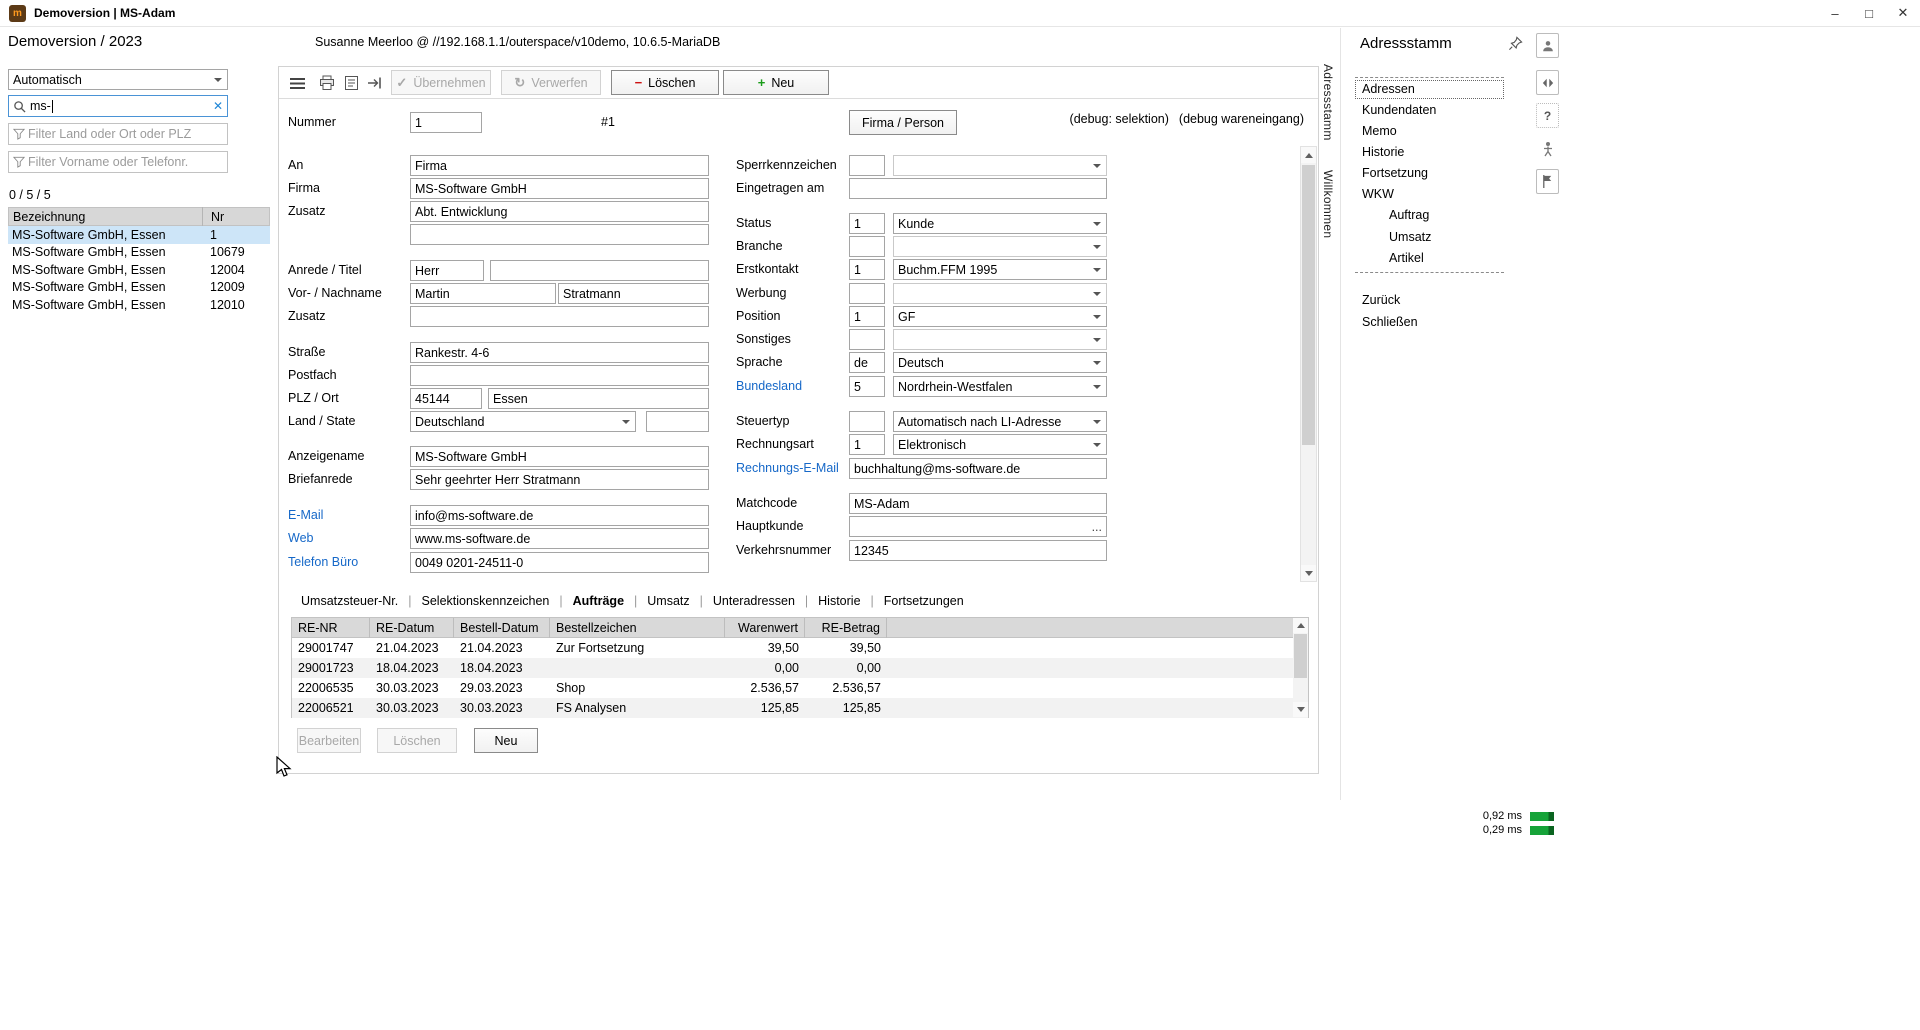 The height and width of the screenshot is (1030, 1920). What do you see at coordinates (486, 601) in the screenshot?
I see `tab-selektionskennzeichen: Selektionskennzeichen` at bounding box center [486, 601].